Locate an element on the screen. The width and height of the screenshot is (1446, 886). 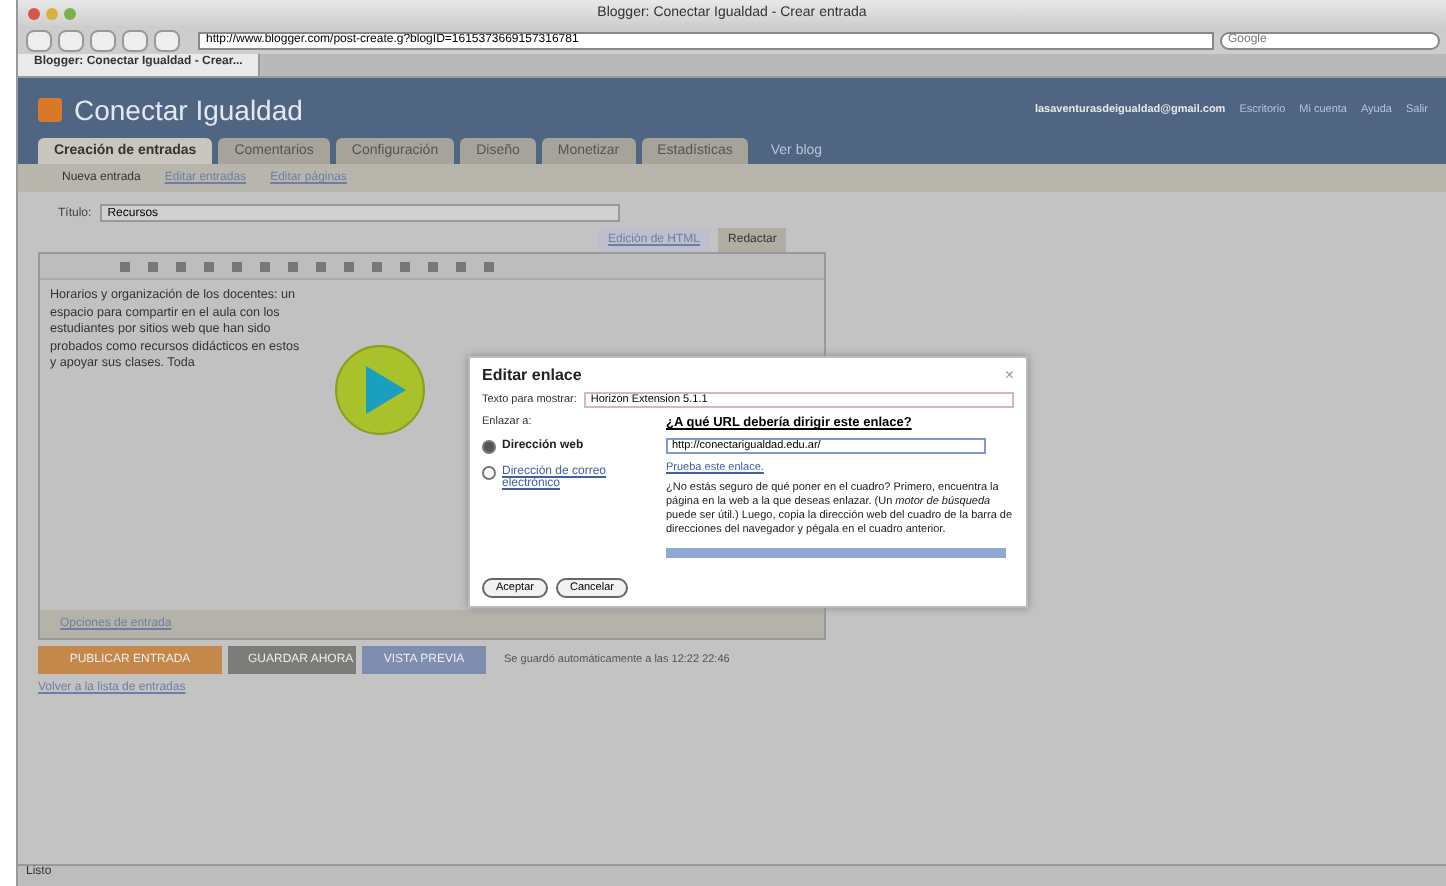
blogger-logo-icon is located at coordinates (50, 110).